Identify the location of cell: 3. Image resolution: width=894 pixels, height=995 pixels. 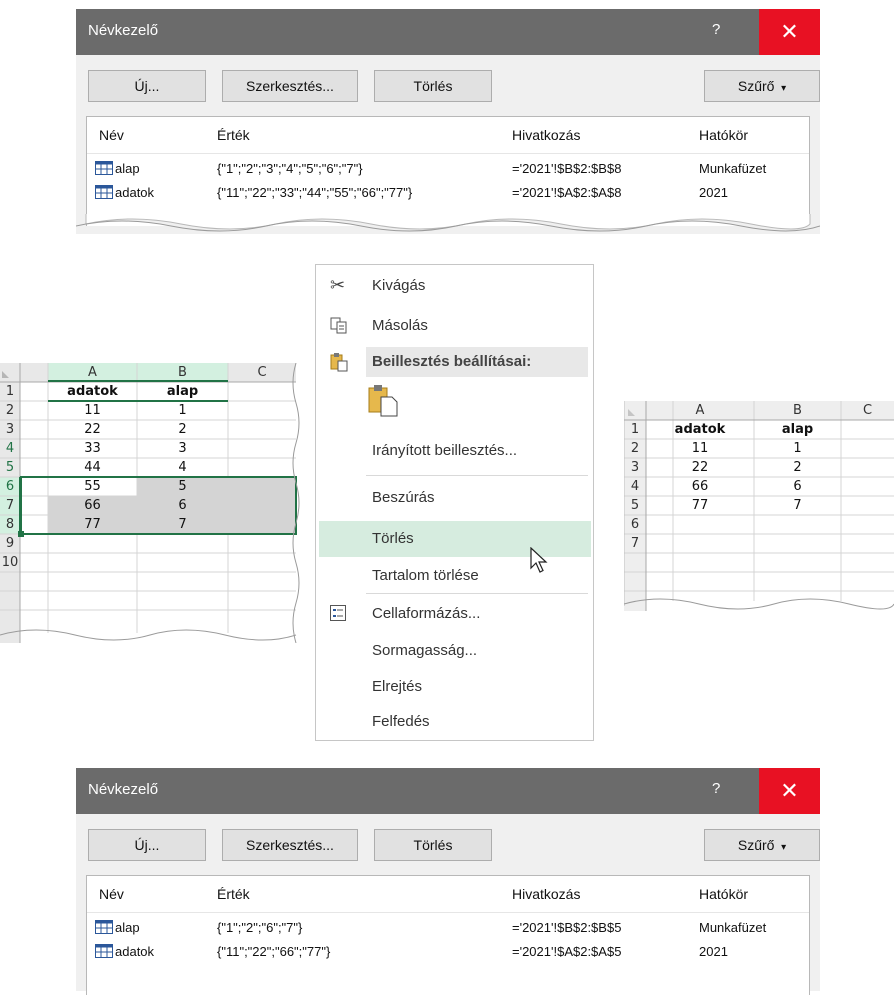
(182, 448).